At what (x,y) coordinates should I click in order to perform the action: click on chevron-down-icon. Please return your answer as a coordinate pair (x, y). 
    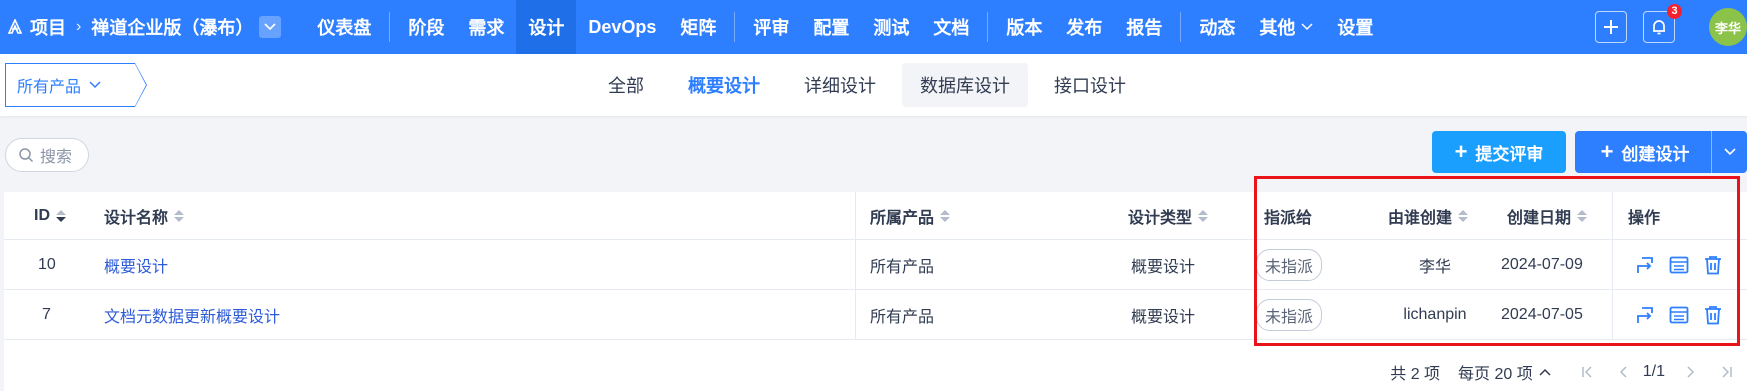
    Looking at the image, I should click on (270, 27).